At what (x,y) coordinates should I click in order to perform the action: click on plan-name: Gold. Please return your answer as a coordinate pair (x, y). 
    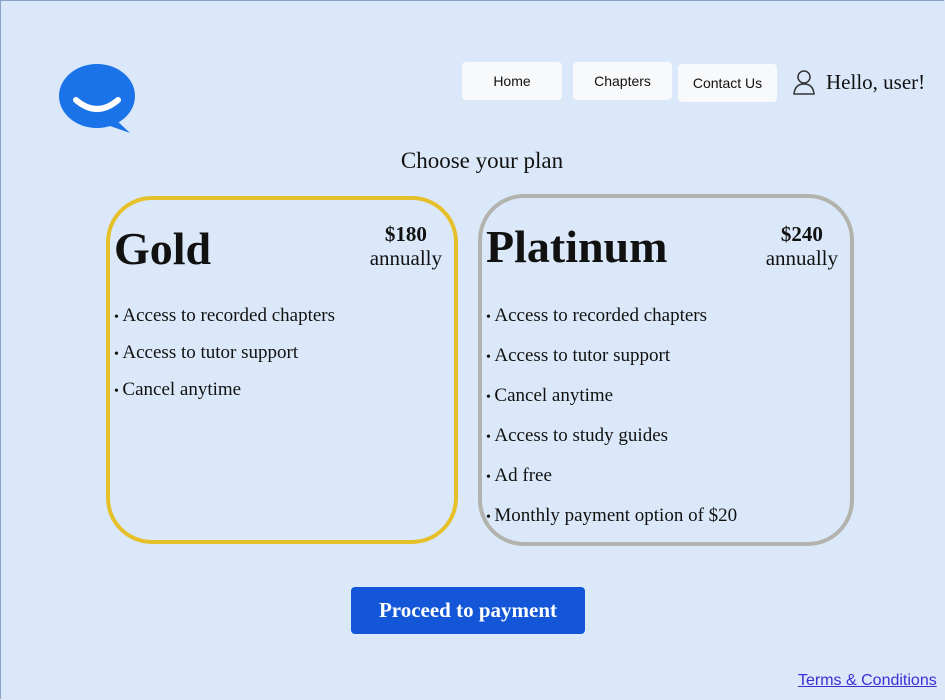
    Looking at the image, I should click on (163, 248).